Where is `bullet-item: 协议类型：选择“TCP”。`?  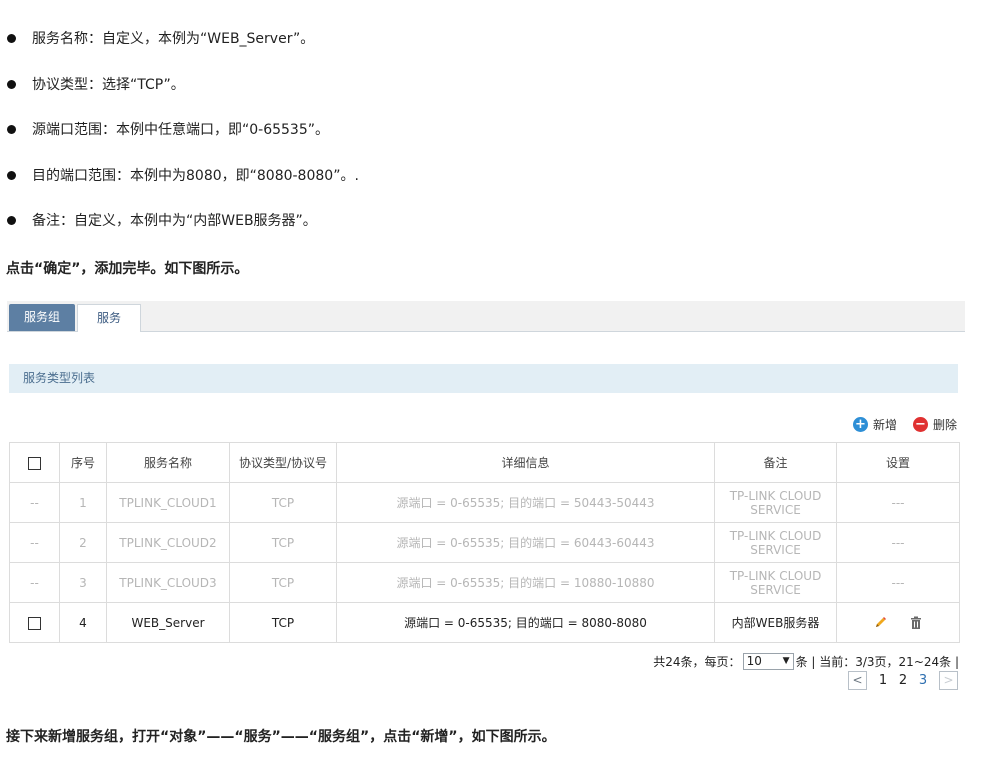 bullet-item: 协议类型：选择“TCP”。 is located at coordinates (95, 84).